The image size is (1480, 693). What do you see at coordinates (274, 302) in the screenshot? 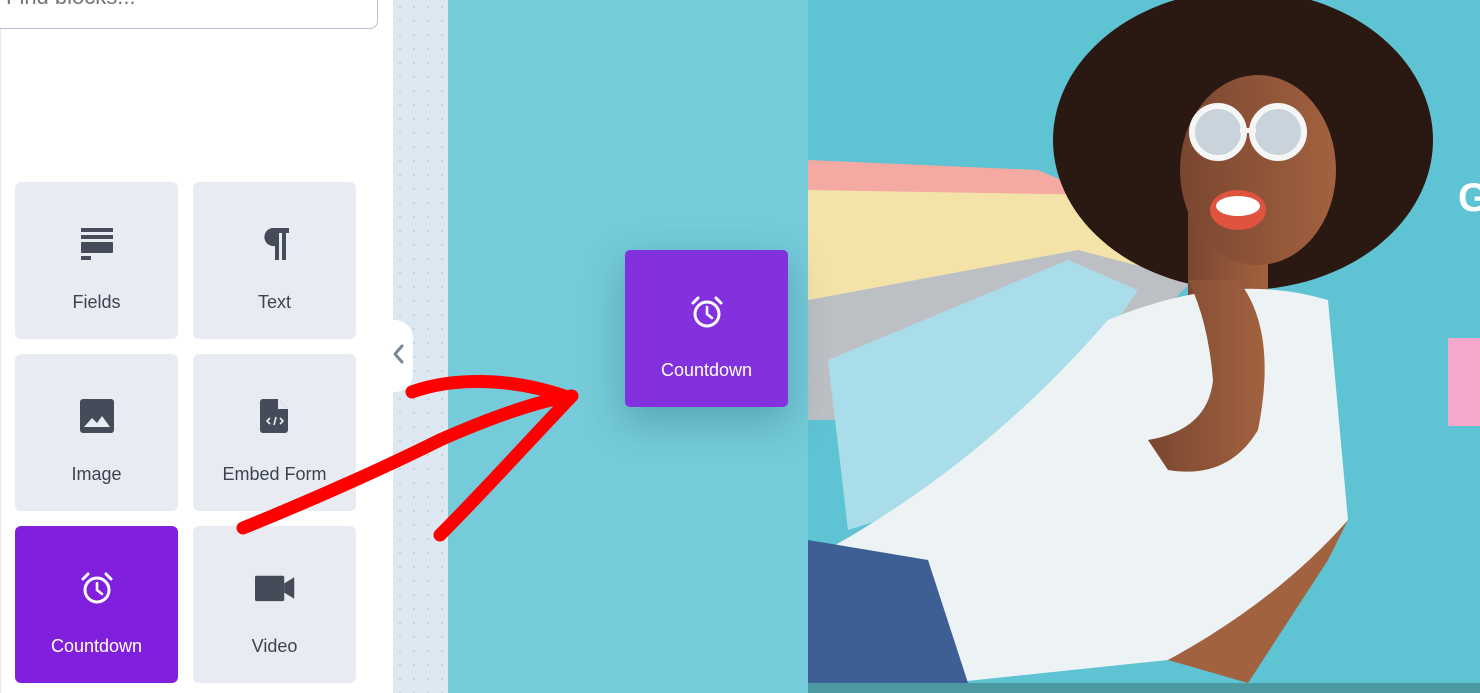
I see `block-label: Text` at bounding box center [274, 302].